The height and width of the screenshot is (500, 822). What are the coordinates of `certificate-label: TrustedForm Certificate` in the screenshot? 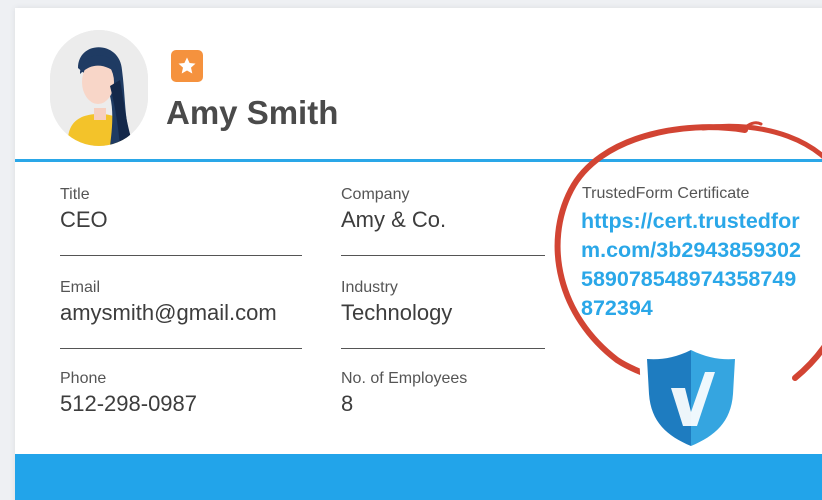 It's located at (666, 193).